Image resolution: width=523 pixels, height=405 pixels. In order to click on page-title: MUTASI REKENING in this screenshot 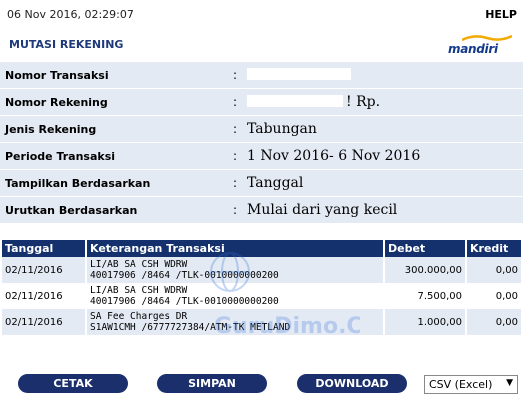, I will do `click(66, 44)`.